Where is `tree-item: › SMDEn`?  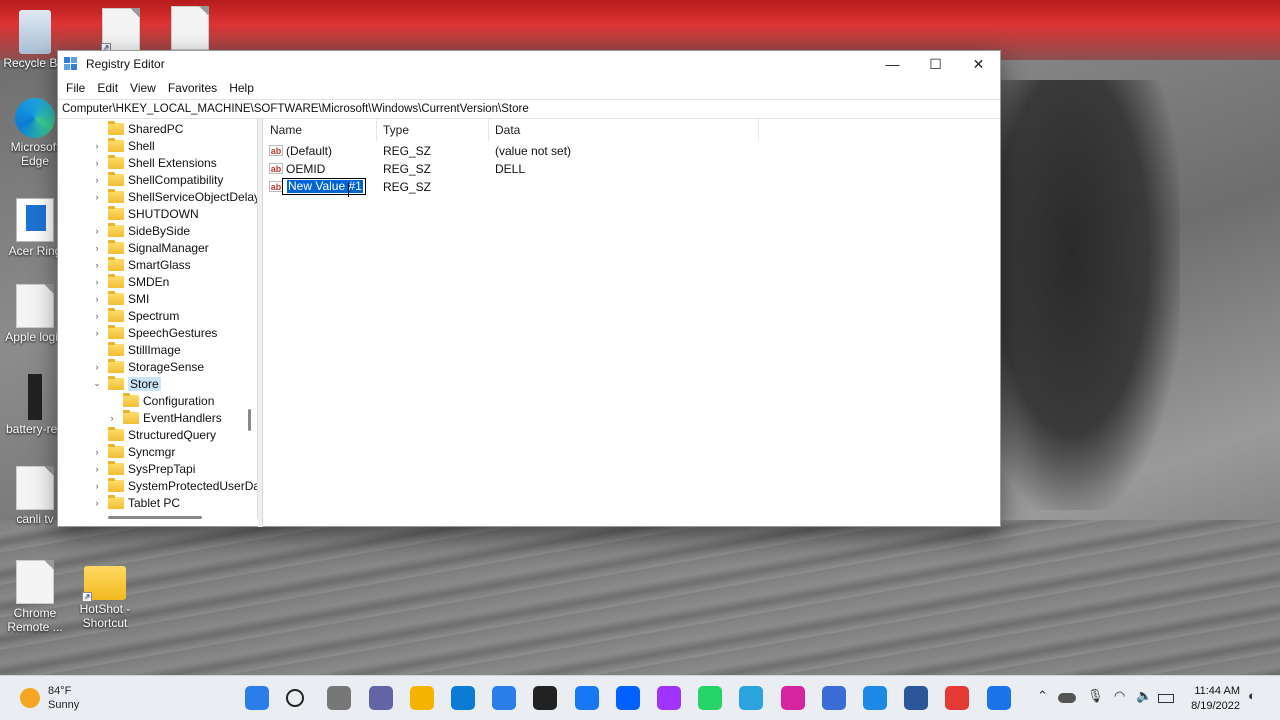
tree-item: › SMDEn is located at coordinates (130, 281).